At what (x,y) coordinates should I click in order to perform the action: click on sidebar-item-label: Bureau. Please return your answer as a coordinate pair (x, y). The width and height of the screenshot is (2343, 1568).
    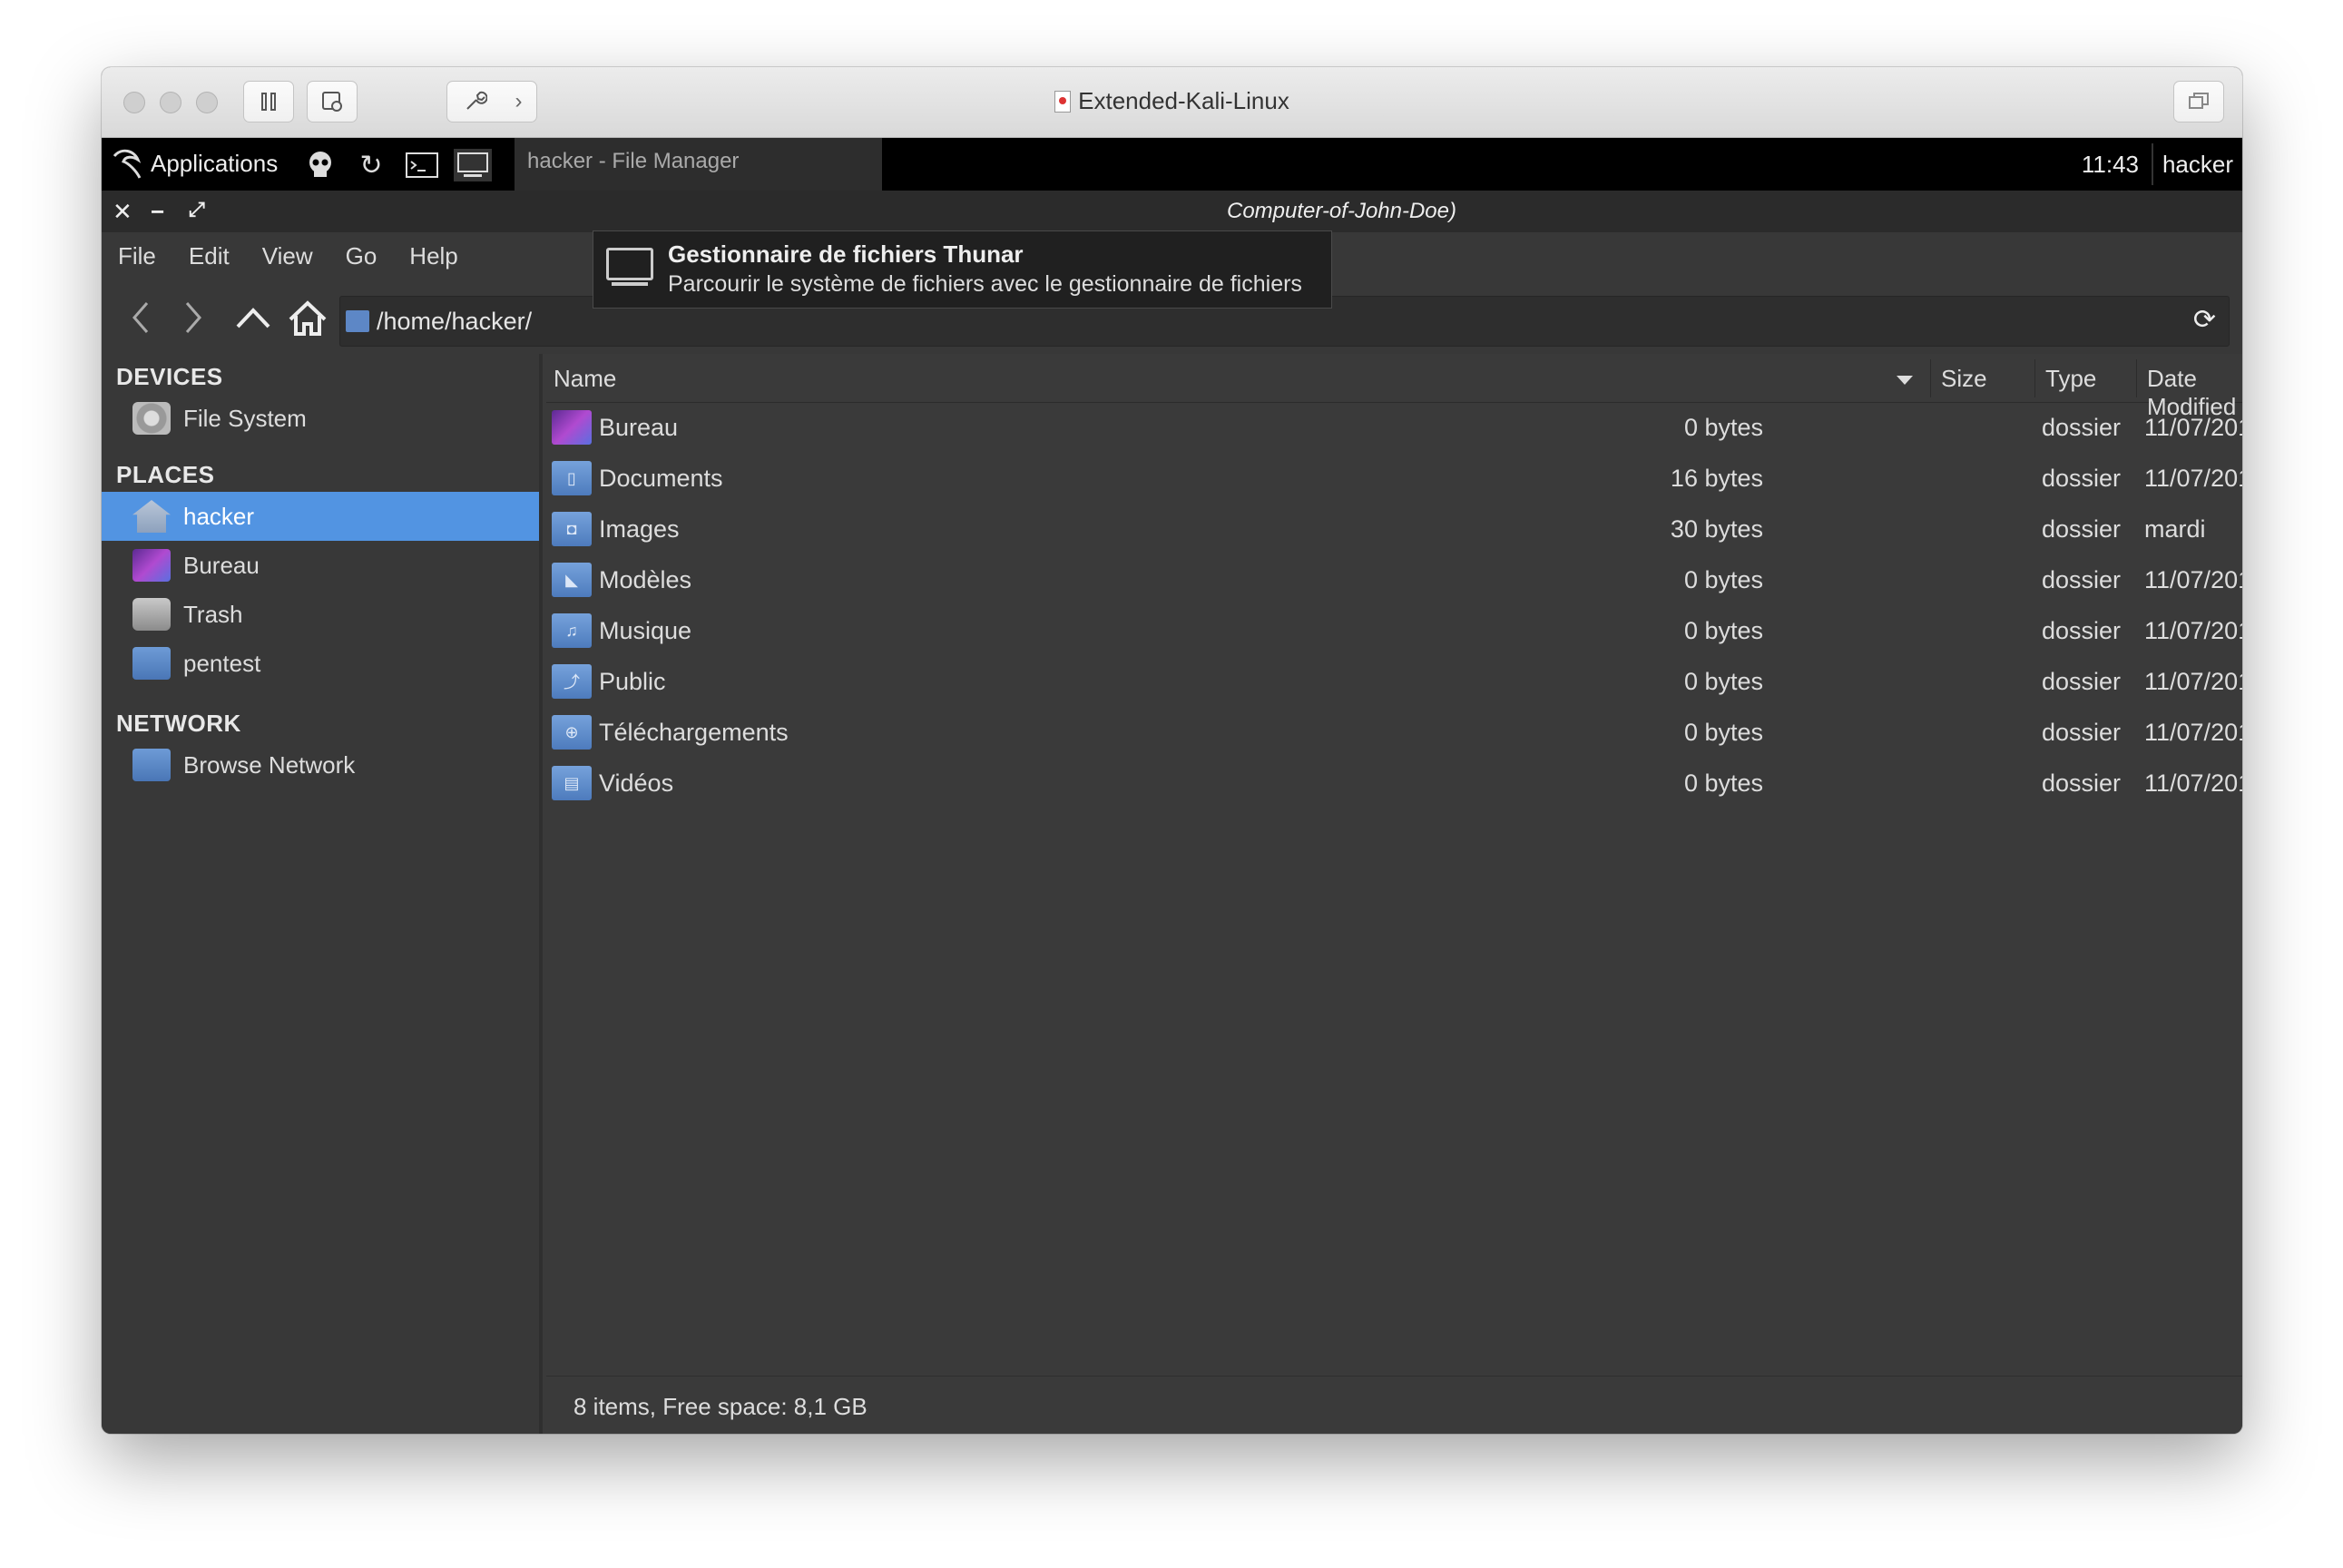
    Looking at the image, I should click on (221, 565).